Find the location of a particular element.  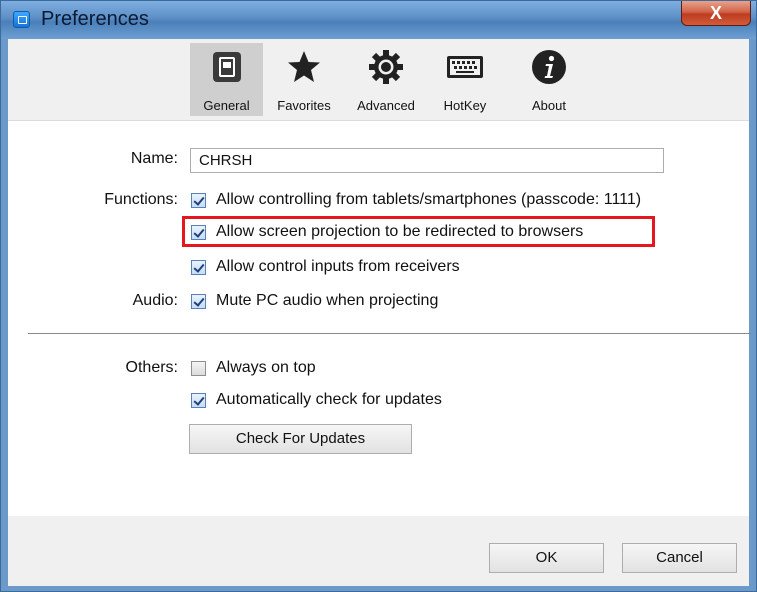

separator is located at coordinates (389, 333).